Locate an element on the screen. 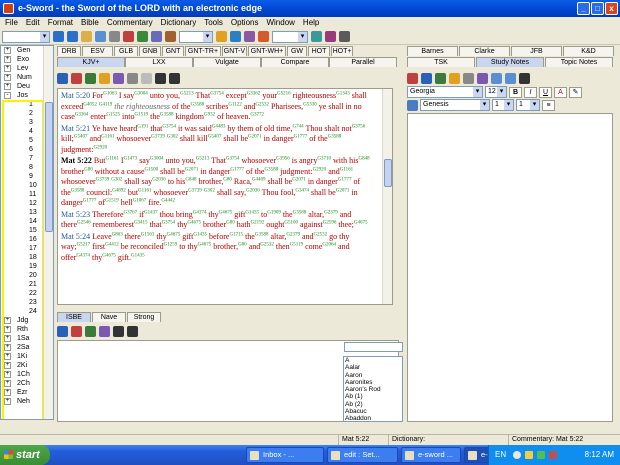 This screenshot has width=620, height=465. font-combo: Georgia is located at coordinates (445, 92).